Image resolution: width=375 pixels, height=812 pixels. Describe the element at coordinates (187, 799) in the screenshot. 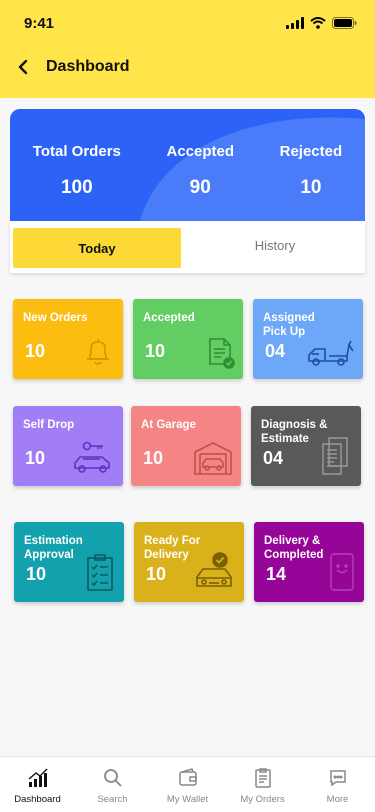

I see `nav-label: My Wallet` at that location.